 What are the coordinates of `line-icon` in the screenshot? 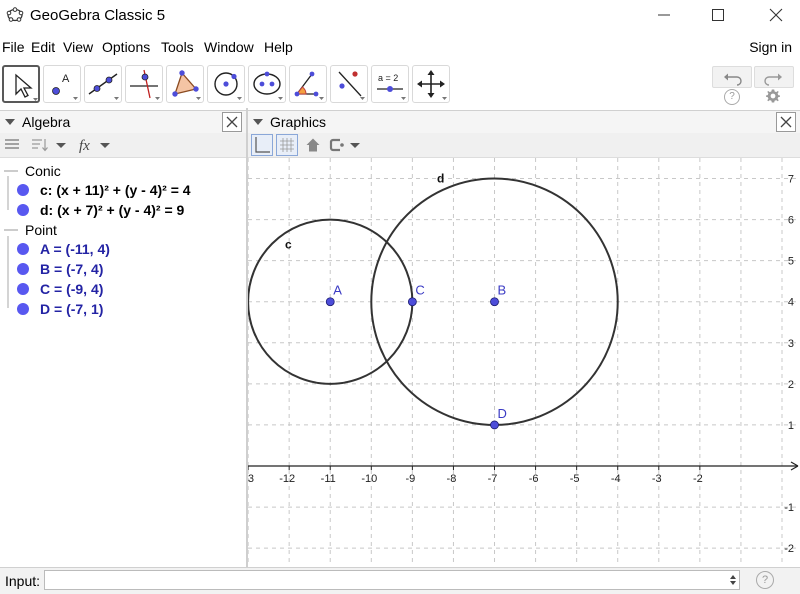 It's located at (103, 86).